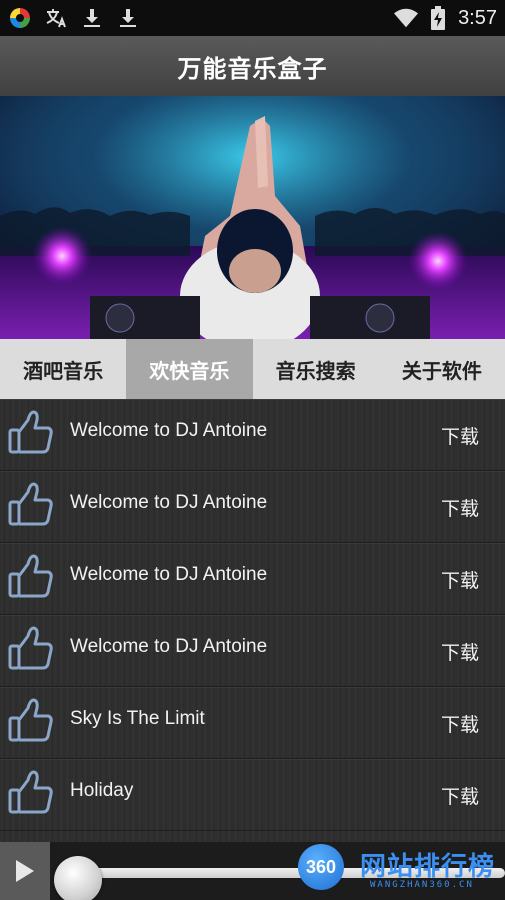 The height and width of the screenshot is (900, 505). I want to click on tab-bar: 酒吧音乐 欢快音乐 音乐搜索 关于软件, so click(252, 369).